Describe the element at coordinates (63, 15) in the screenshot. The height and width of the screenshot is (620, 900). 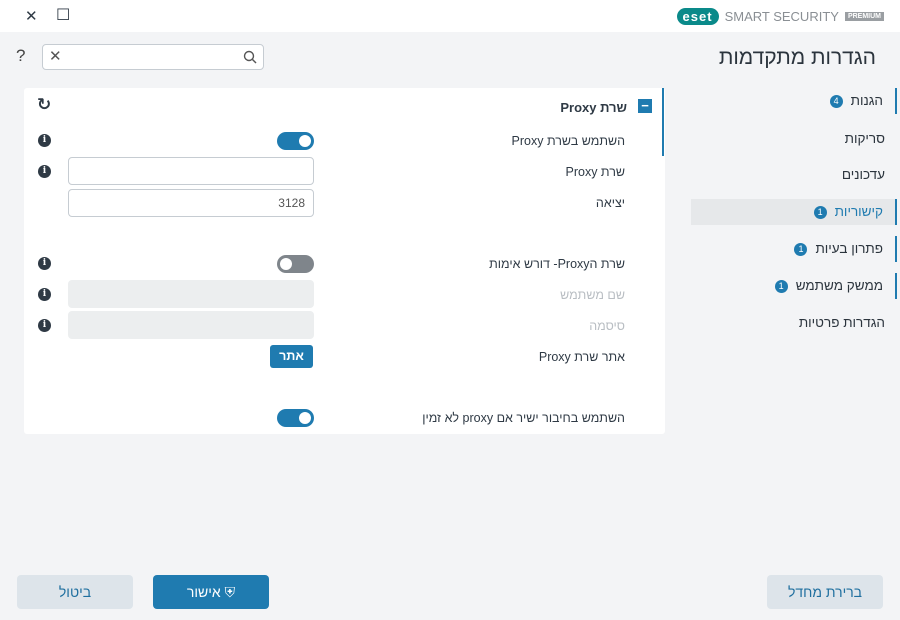
I see `maximize-button: ☐` at that location.